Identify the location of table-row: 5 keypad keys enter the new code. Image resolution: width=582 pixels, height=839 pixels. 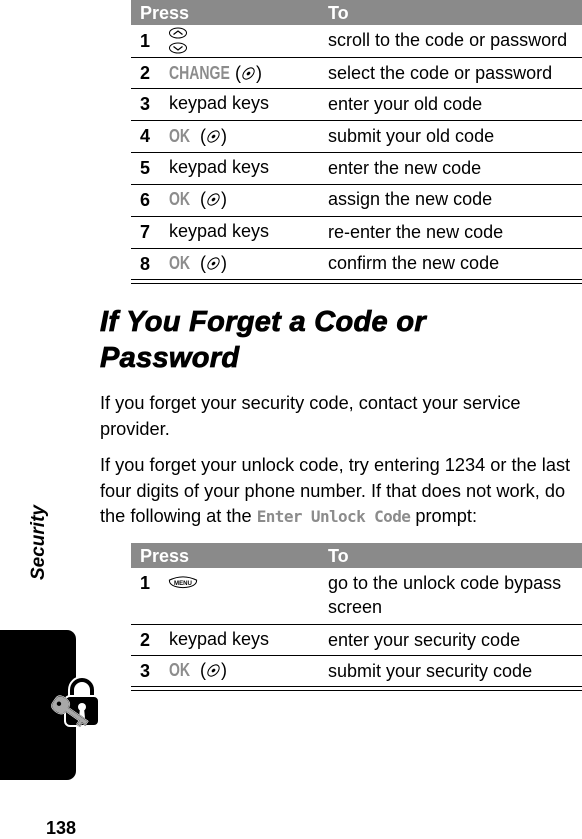
(356, 169).